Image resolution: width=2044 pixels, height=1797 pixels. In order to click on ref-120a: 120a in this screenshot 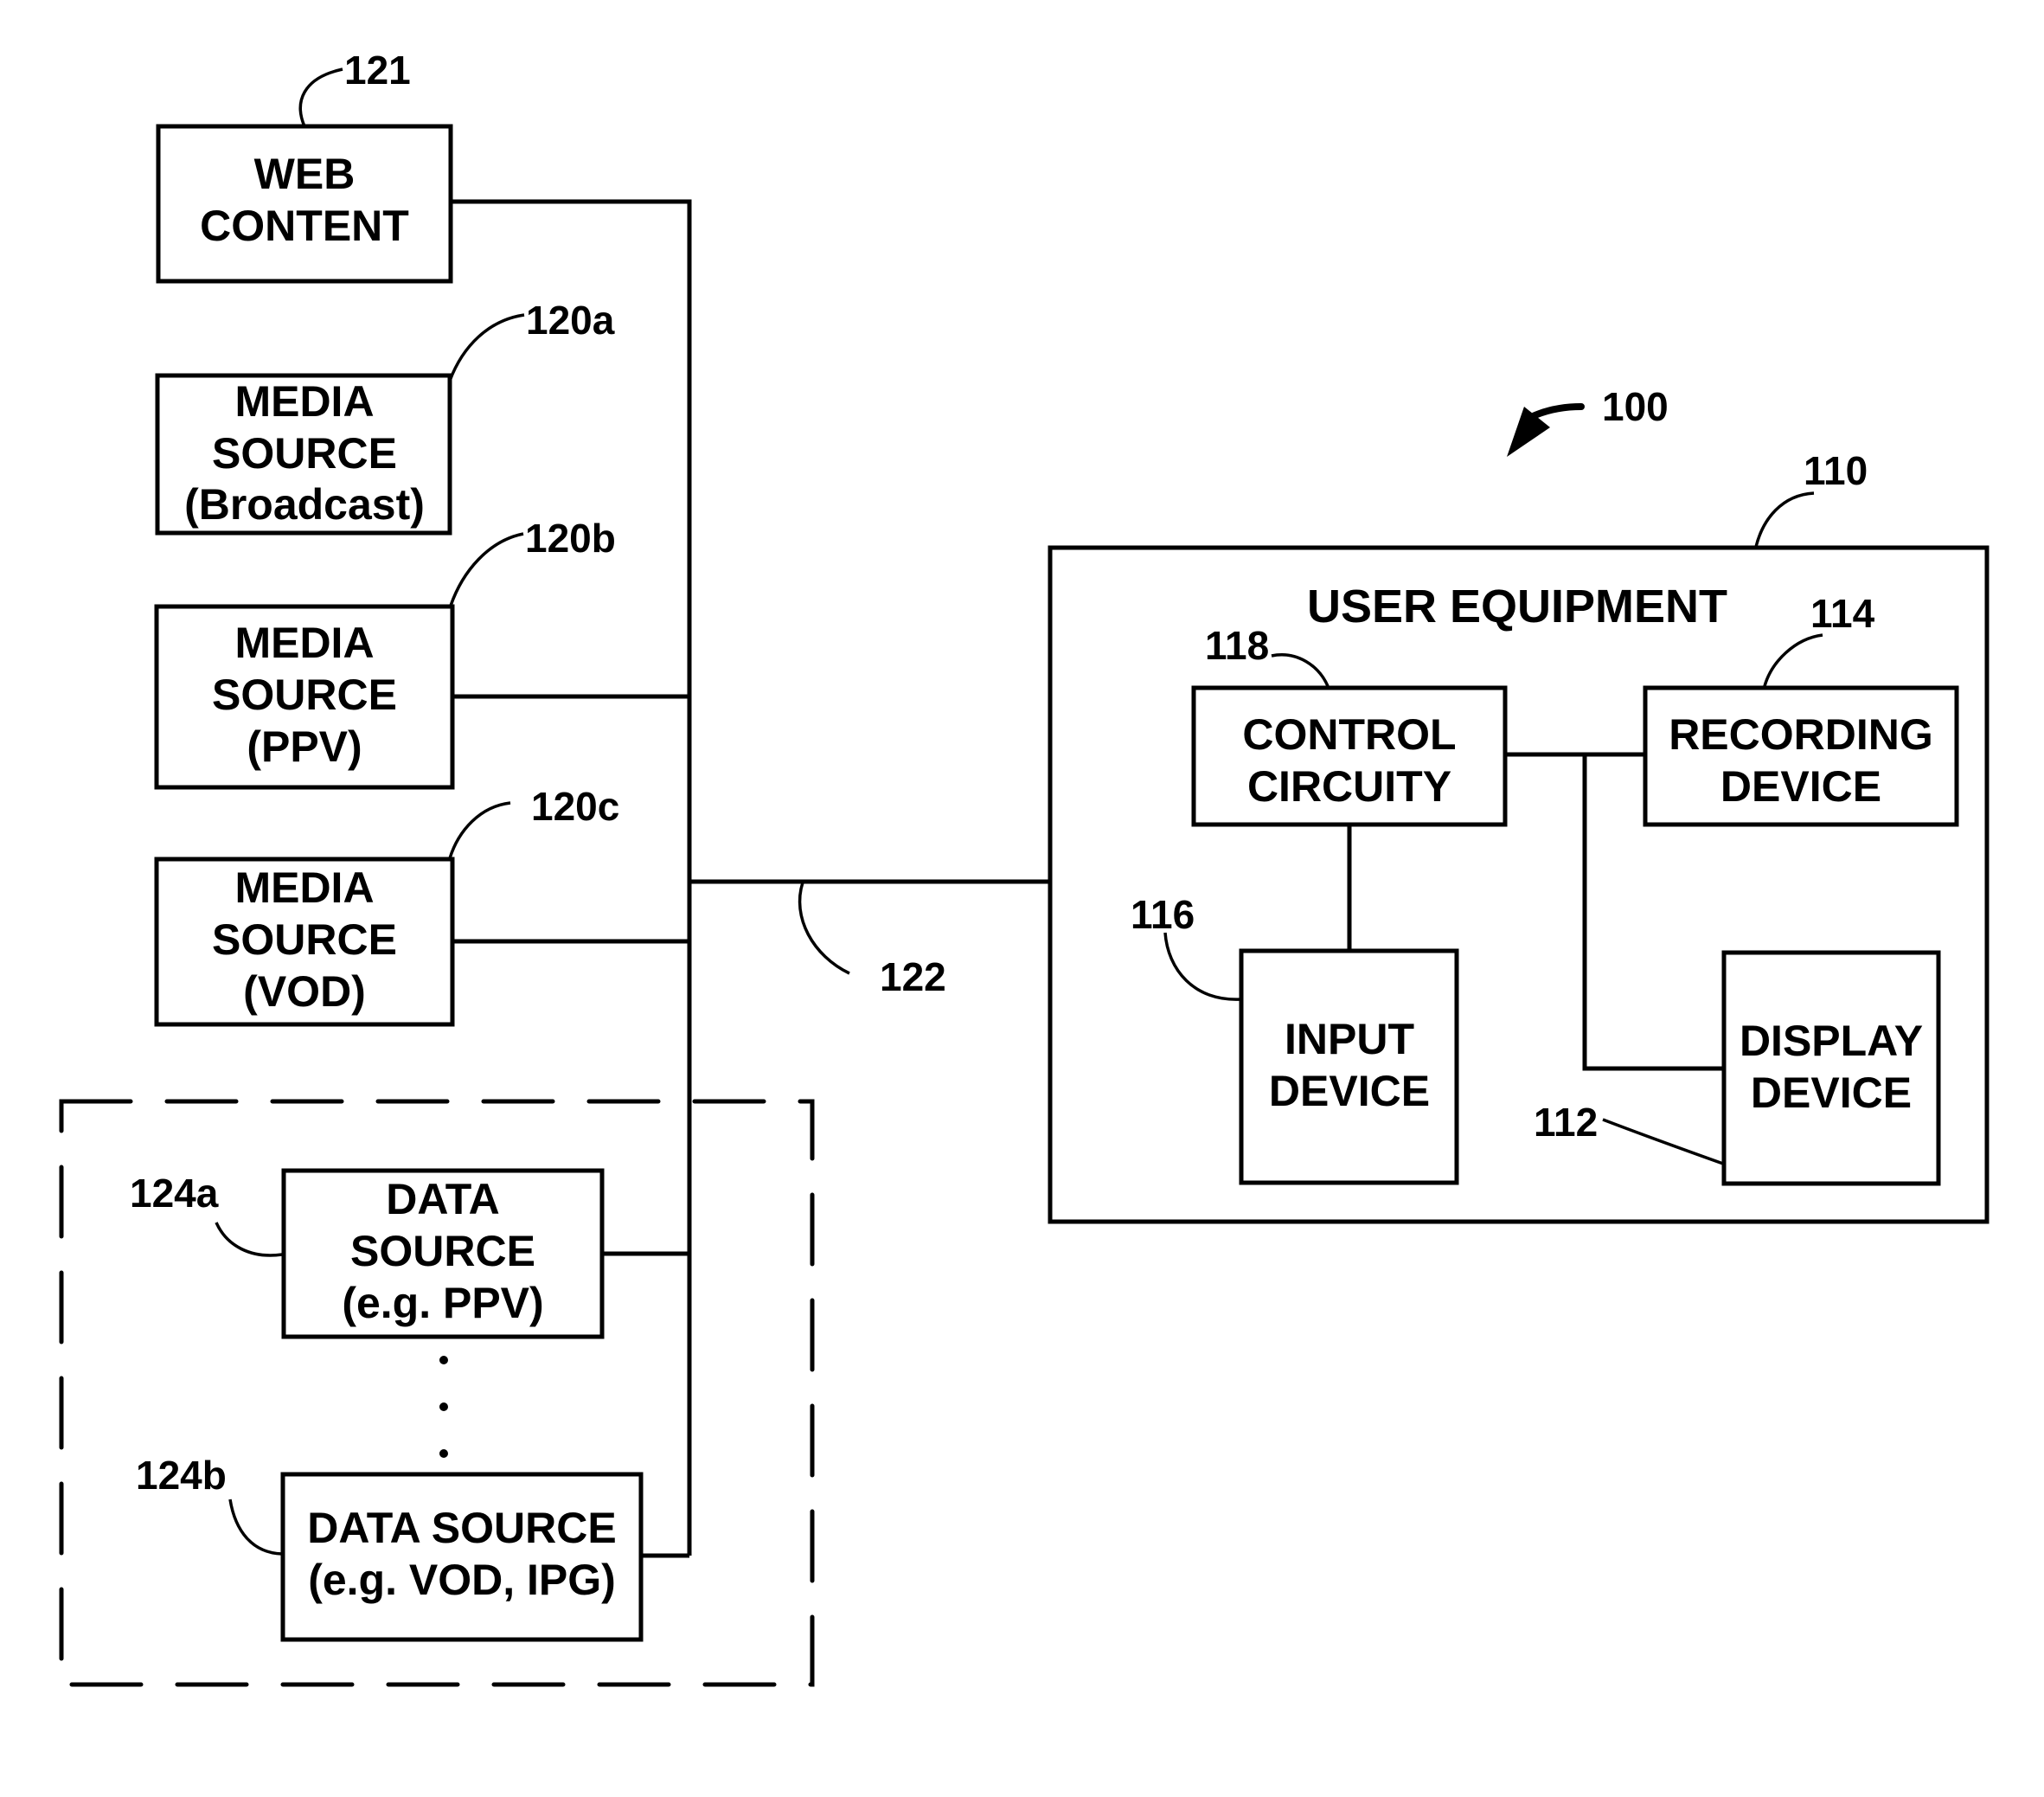, I will do `click(571, 320)`.